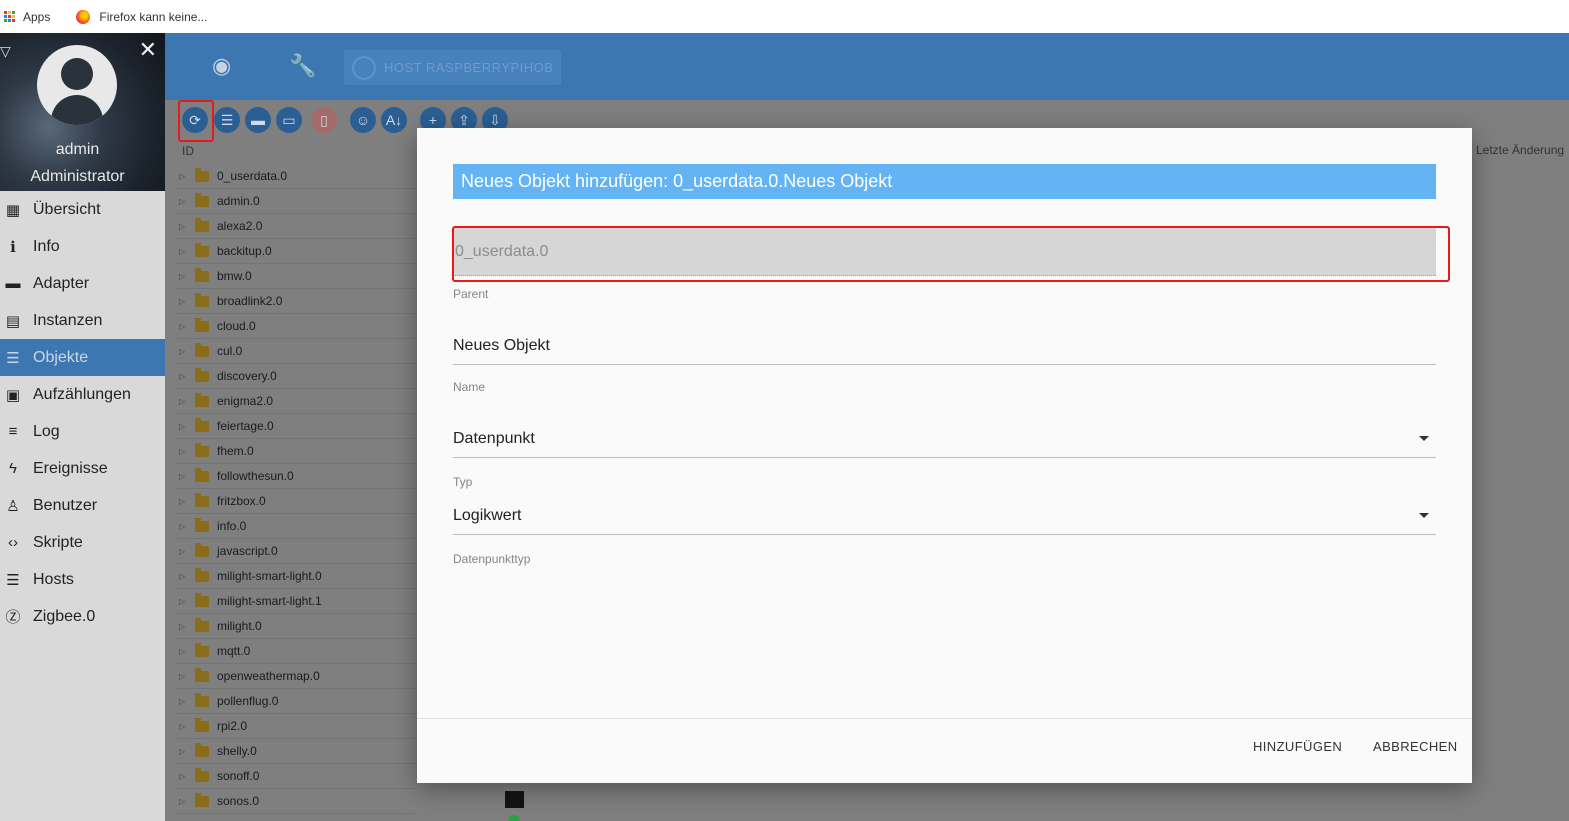  I want to click on cancel-button: ABBRECHEN, so click(1415, 746).